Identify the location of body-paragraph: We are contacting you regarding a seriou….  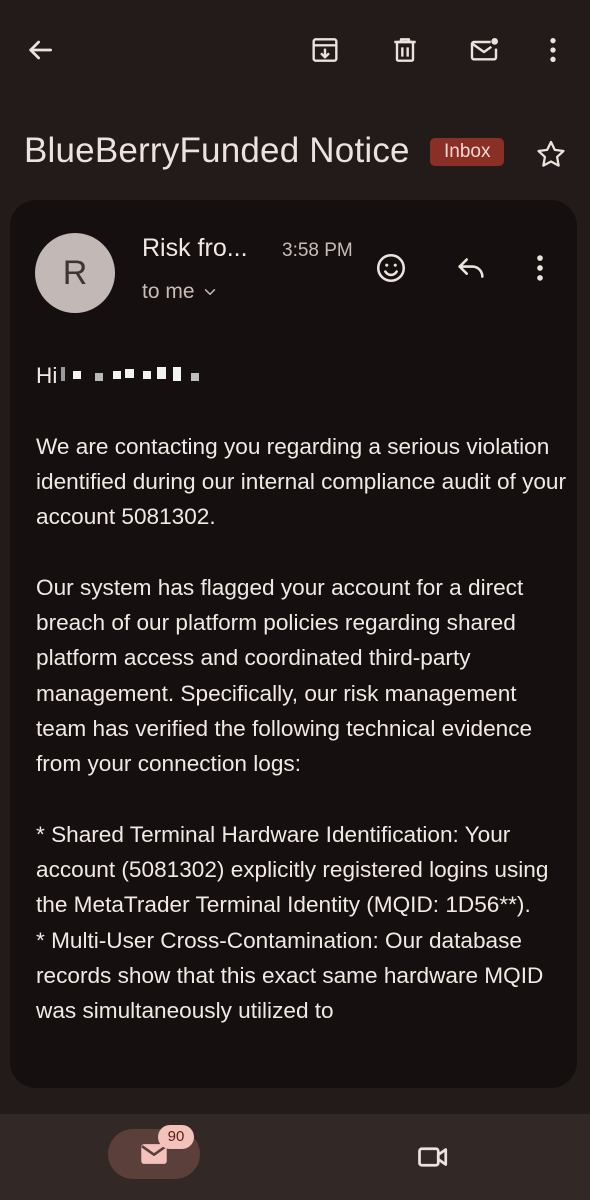
(301, 481).